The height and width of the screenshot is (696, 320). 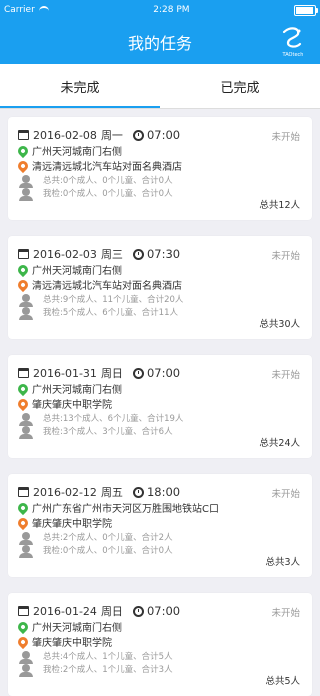 What do you see at coordinates (111, 254) in the screenshot?
I see `task-weekday: 周三` at bounding box center [111, 254].